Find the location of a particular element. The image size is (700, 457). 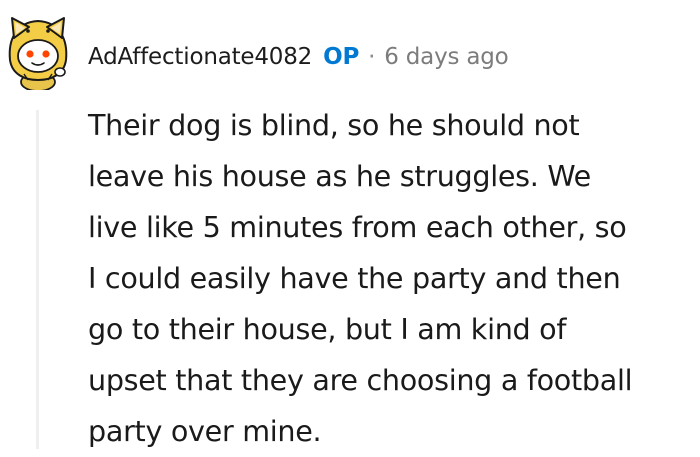

comment-body-line: party over mine. is located at coordinates (205, 431).